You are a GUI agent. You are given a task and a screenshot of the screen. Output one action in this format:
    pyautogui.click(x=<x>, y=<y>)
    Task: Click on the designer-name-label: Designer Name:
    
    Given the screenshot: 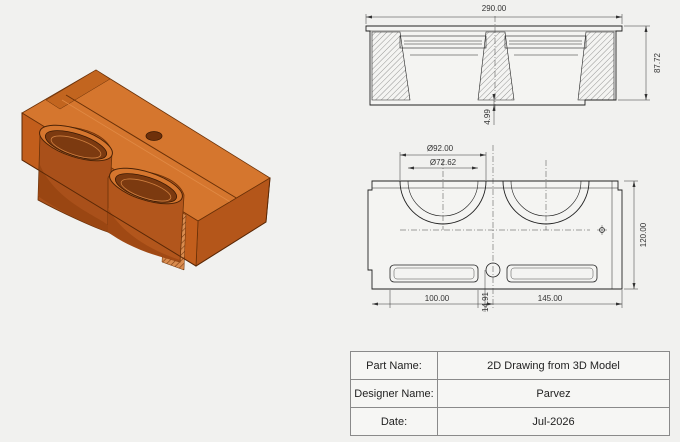 What is the action you would take?
    pyautogui.click(x=394, y=393)
    